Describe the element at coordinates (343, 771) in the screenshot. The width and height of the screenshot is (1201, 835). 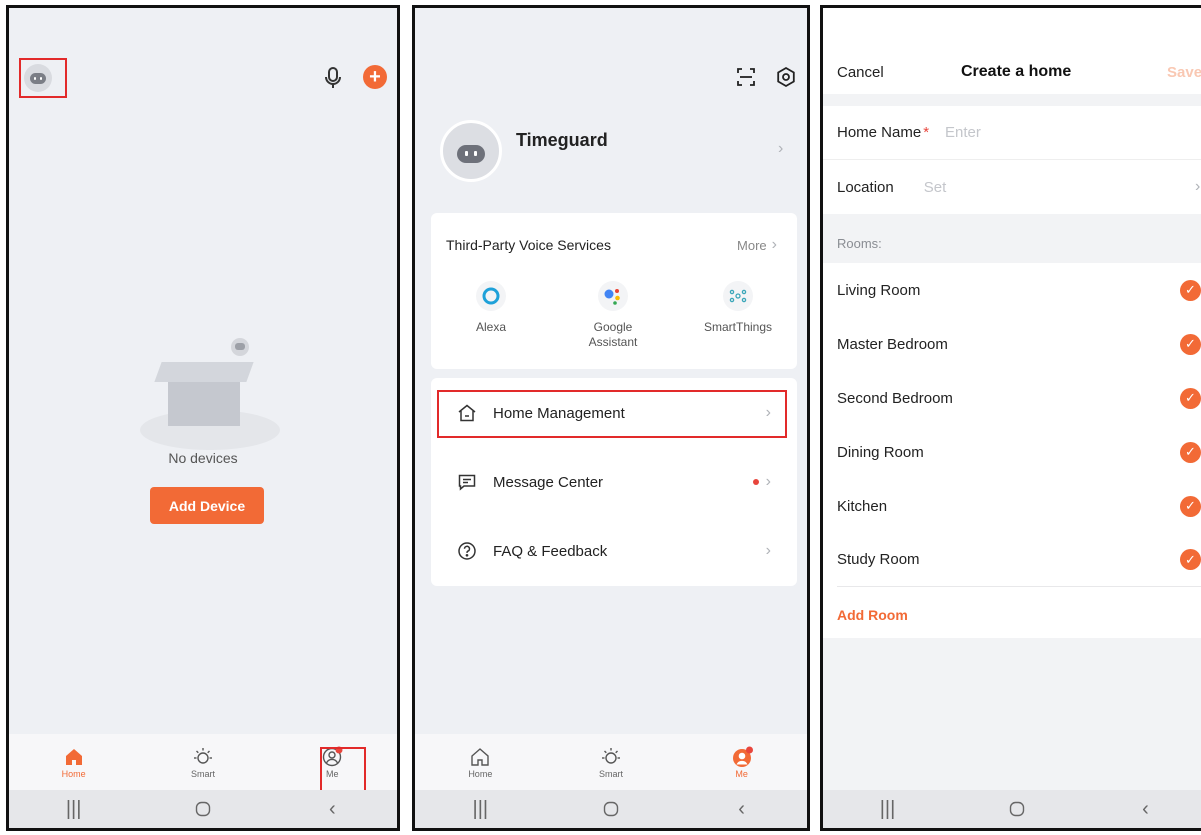
I see `highlight-me-tab` at that location.